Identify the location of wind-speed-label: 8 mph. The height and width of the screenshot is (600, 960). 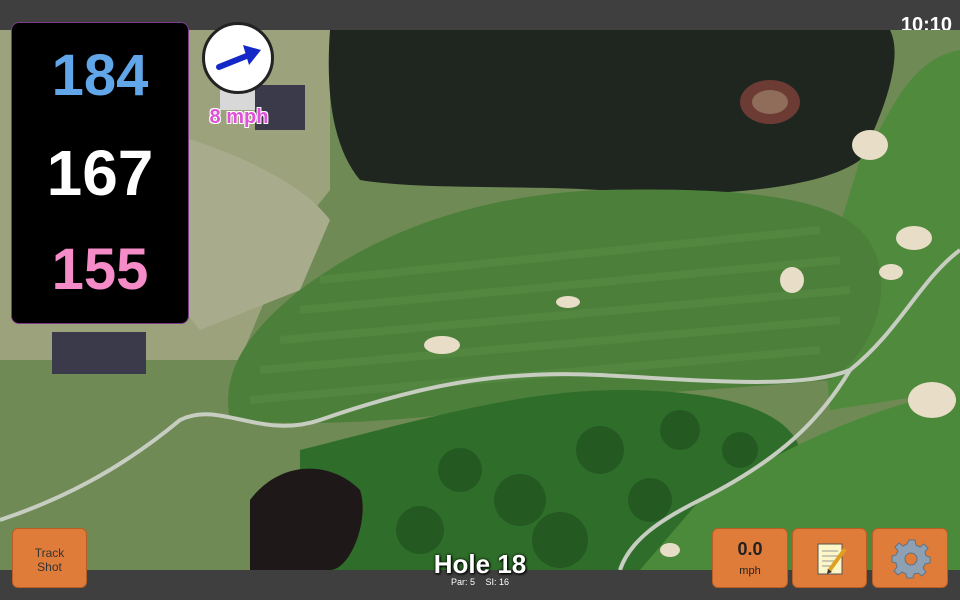
(239, 117).